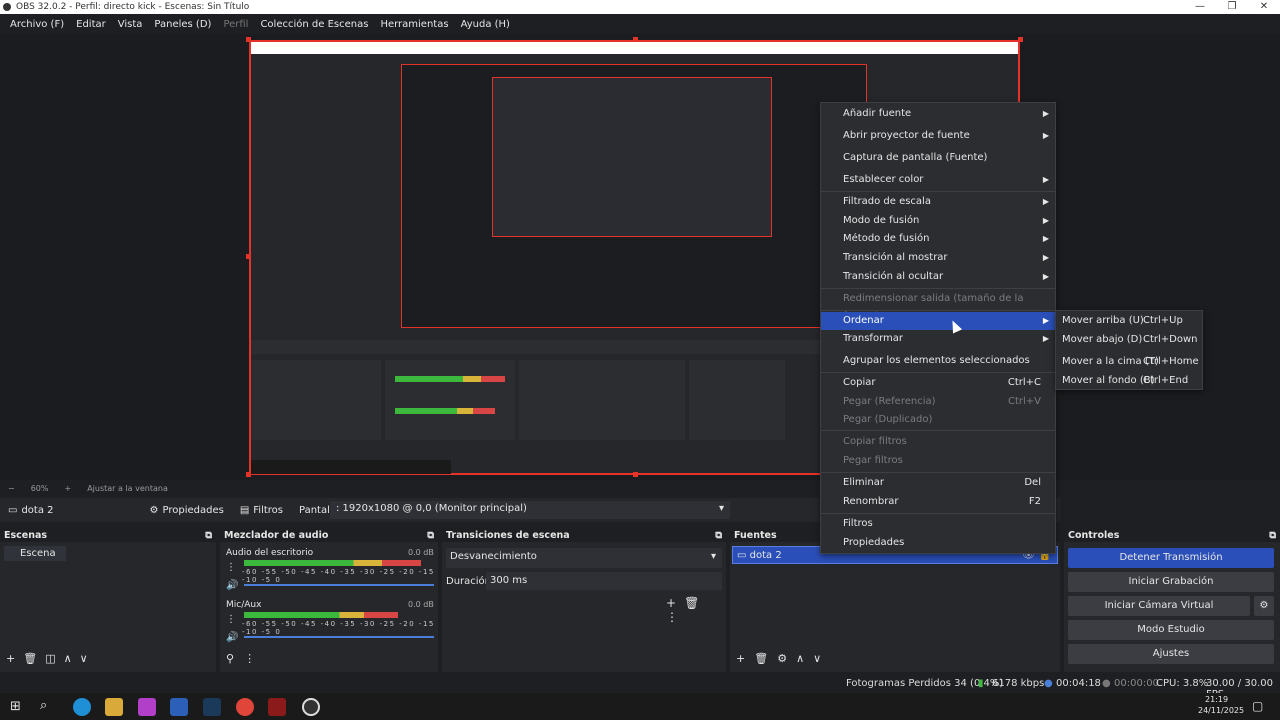  What do you see at coordinates (245, 707) in the screenshot?
I see `chrome-icon` at bounding box center [245, 707].